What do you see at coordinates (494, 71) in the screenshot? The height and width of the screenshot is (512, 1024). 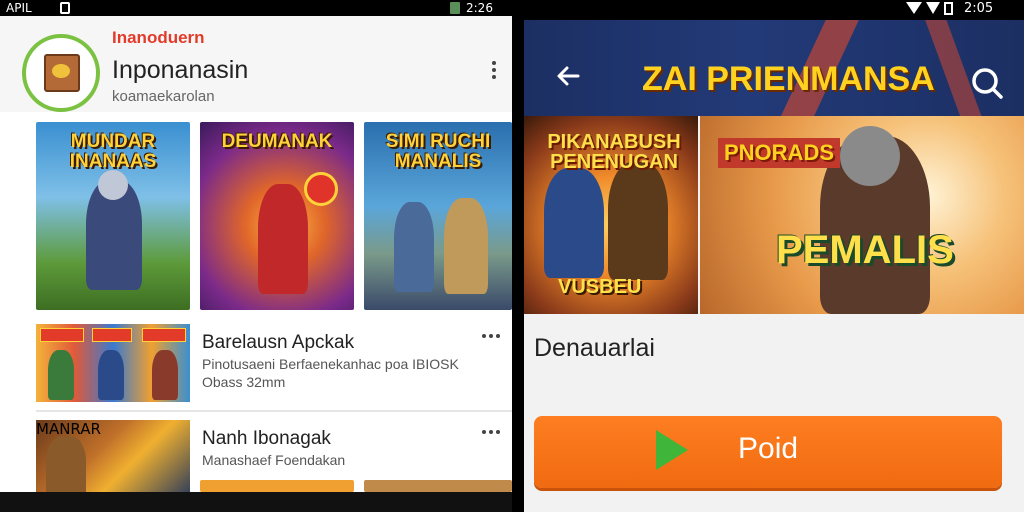 I see `more-vert-icon` at bounding box center [494, 71].